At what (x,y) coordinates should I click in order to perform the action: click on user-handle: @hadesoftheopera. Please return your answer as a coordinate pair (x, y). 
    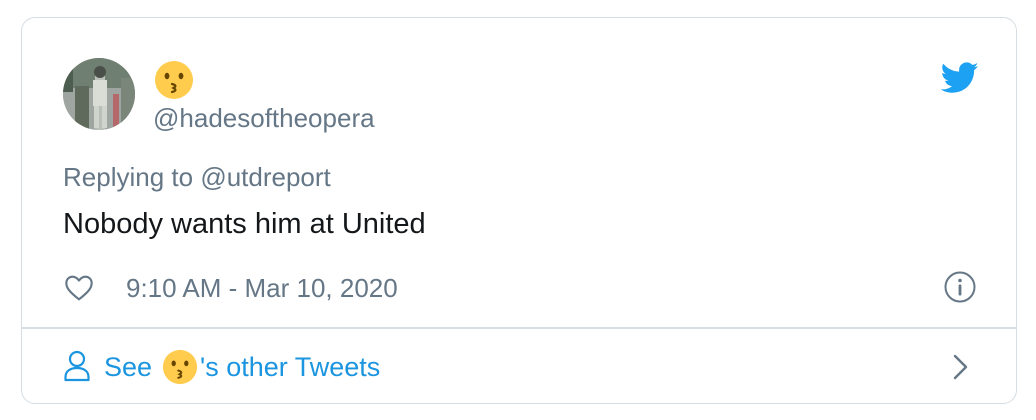
    Looking at the image, I should click on (264, 118).